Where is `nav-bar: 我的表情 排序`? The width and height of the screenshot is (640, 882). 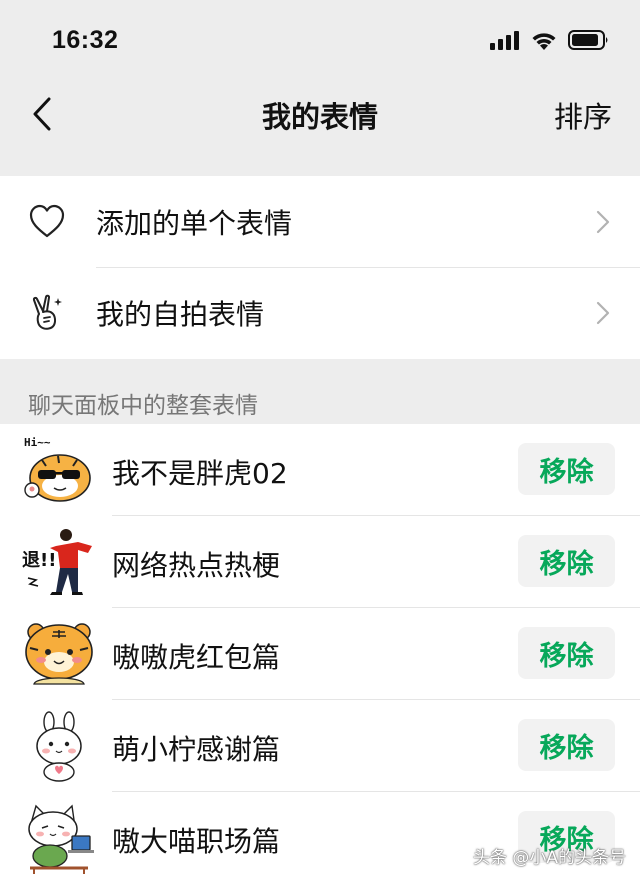
nav-bar: 我的表情 排序 is located at coordinates (320, 128).